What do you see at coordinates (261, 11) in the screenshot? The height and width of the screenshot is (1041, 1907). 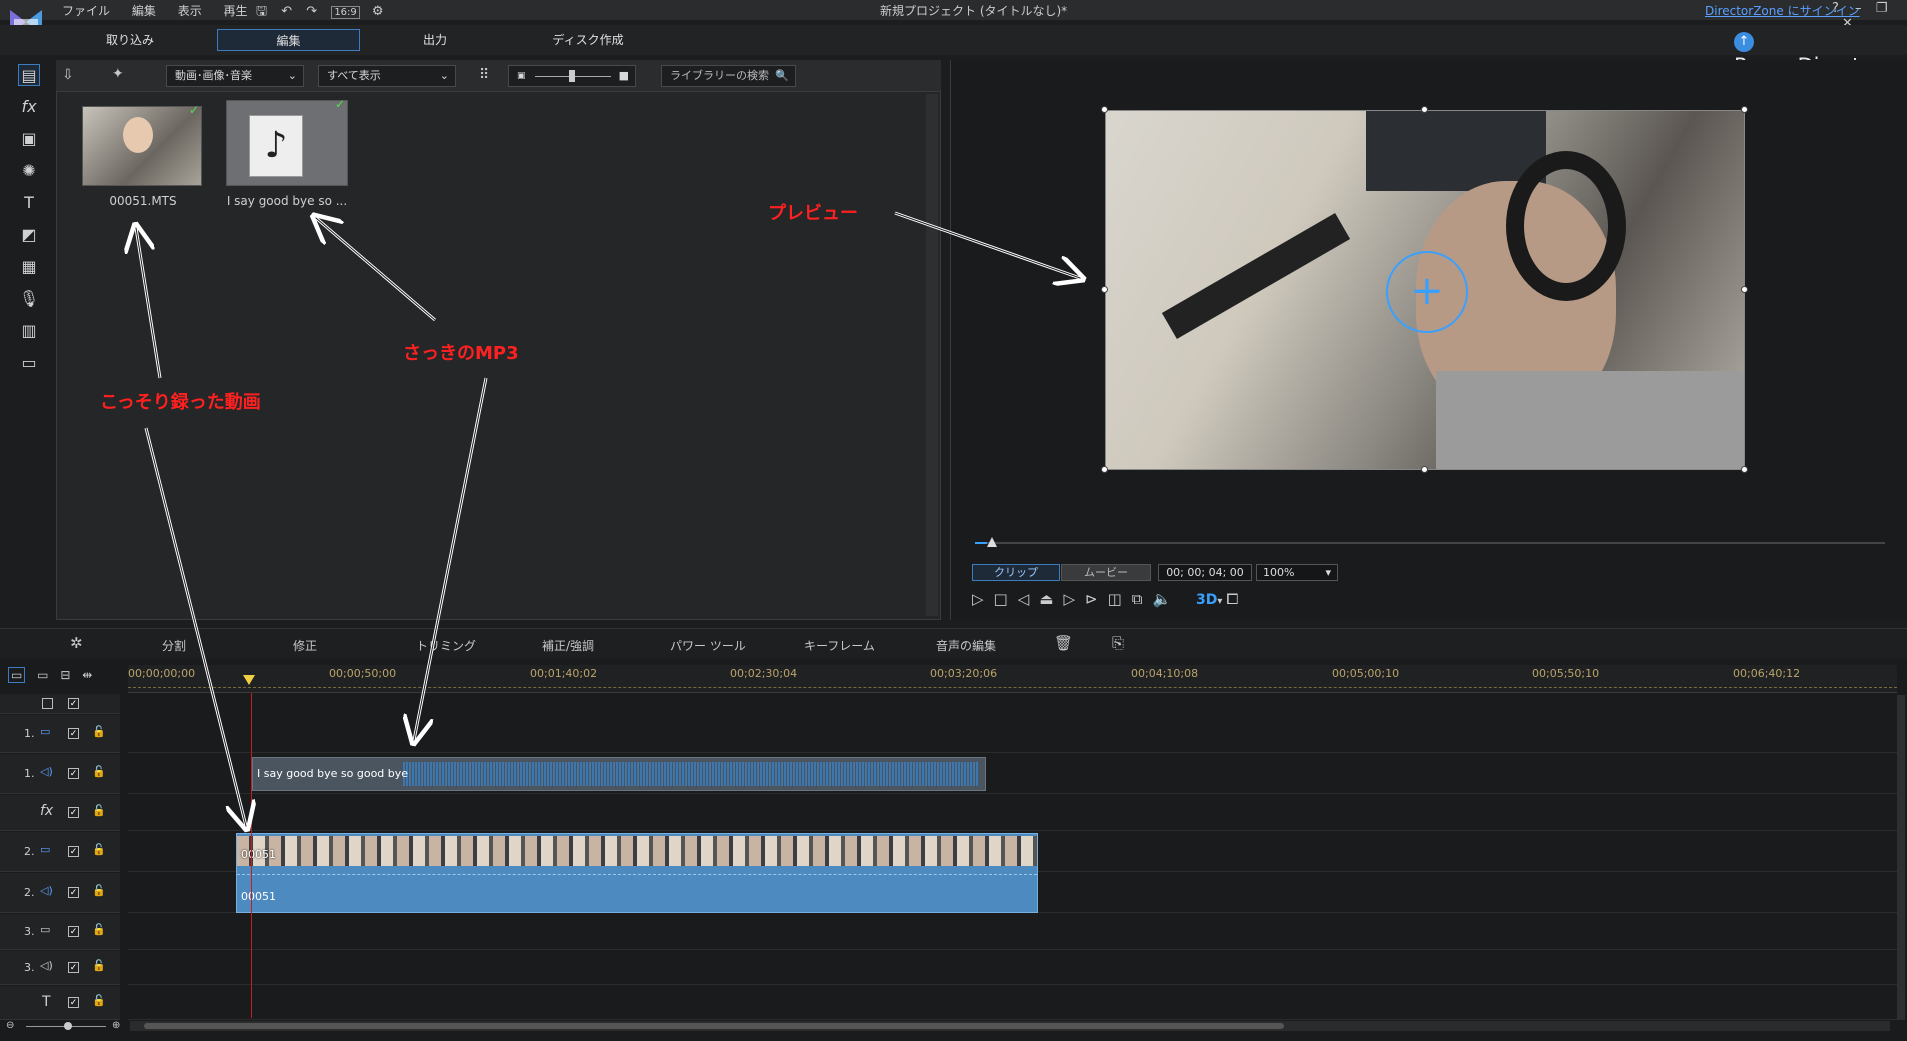 I see `save-icon: 🖫` at bounding box center [261, 11].